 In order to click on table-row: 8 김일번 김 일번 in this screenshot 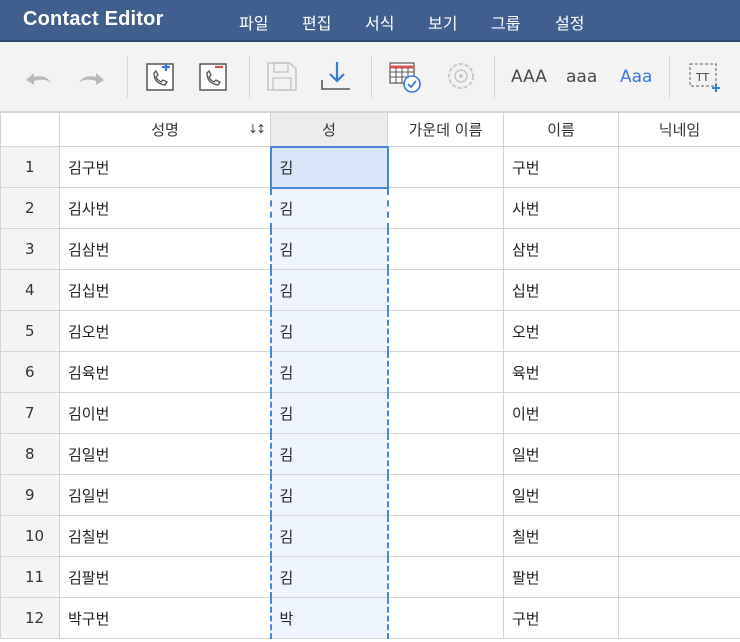, I will do `click(370, 454)`.